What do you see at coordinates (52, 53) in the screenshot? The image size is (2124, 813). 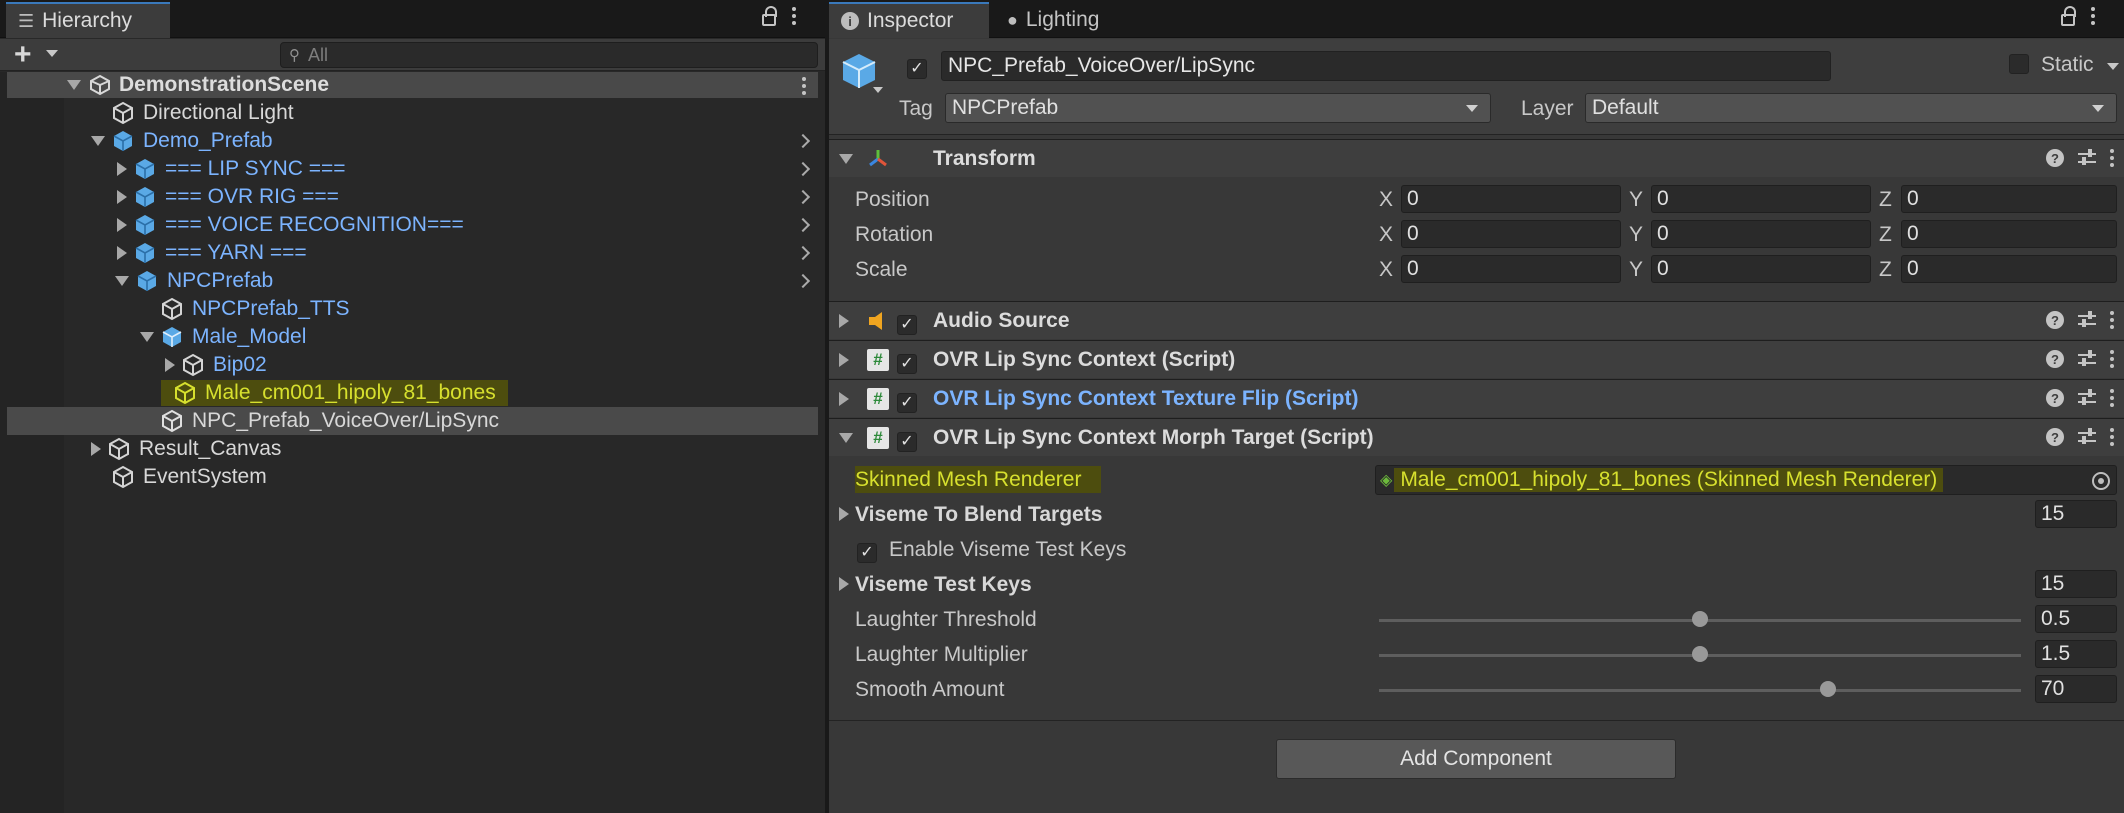 I see `create-dropdown-icon` at bounding box center [52, 53].